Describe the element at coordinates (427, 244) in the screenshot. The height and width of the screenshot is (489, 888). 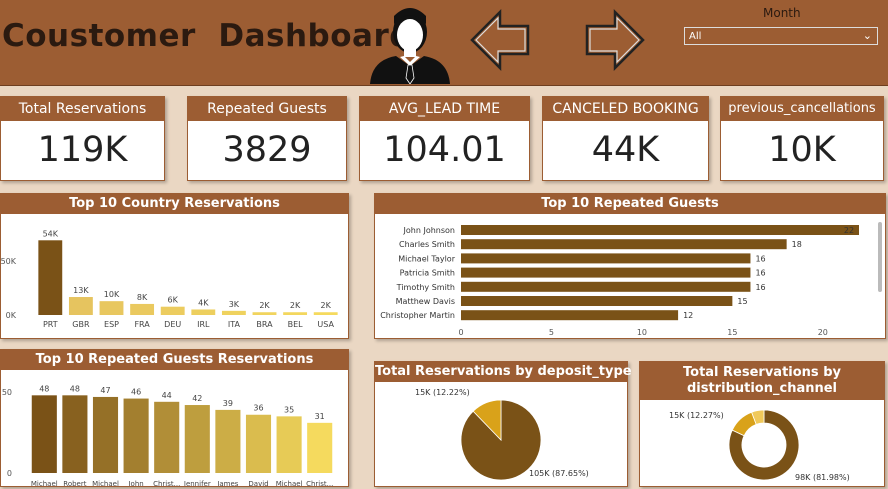
I see `y-tick-label: Charles Smith` at that location.